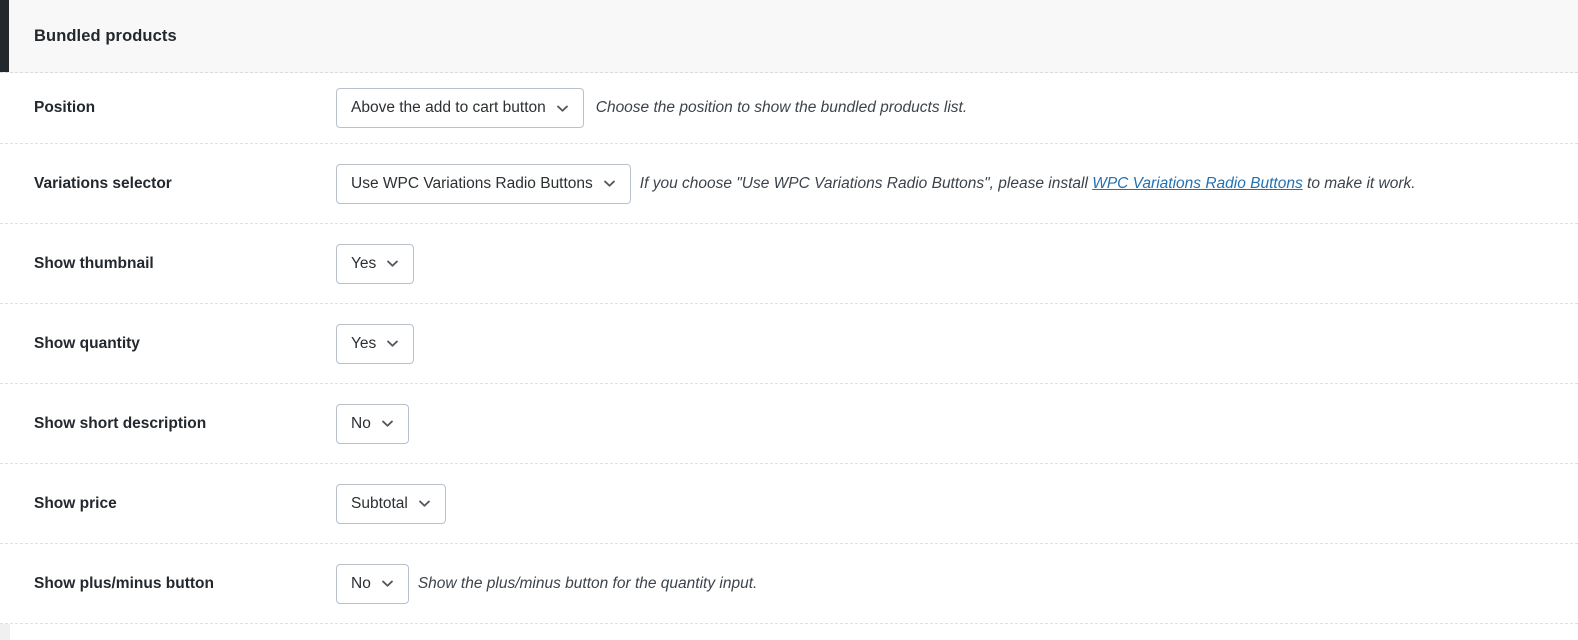 Image resolution: width=1578 pixels, height=640 pixels. What do you see at coordinates (789, 36) in the screenshot?
I see `panel-header: Bundled products` at bounding box center [789, 36].